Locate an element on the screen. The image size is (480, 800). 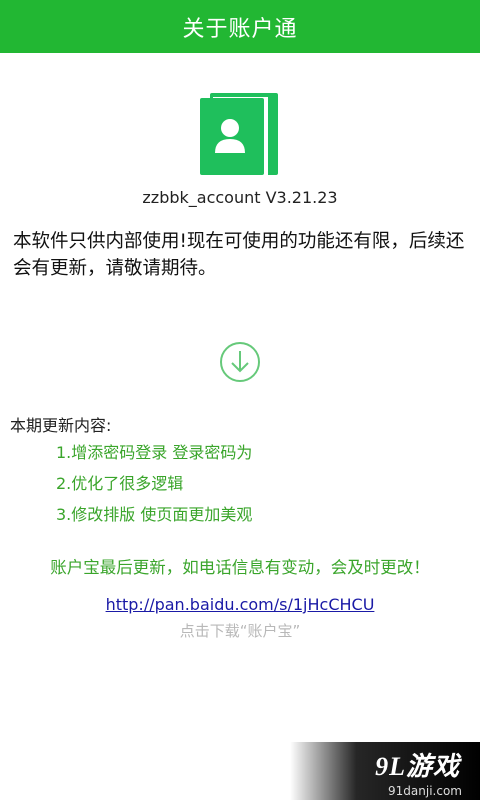
update-note: 账户宝最后更新，如电话信息有变动，会及时更改！ is located at coordinates (240, 567).